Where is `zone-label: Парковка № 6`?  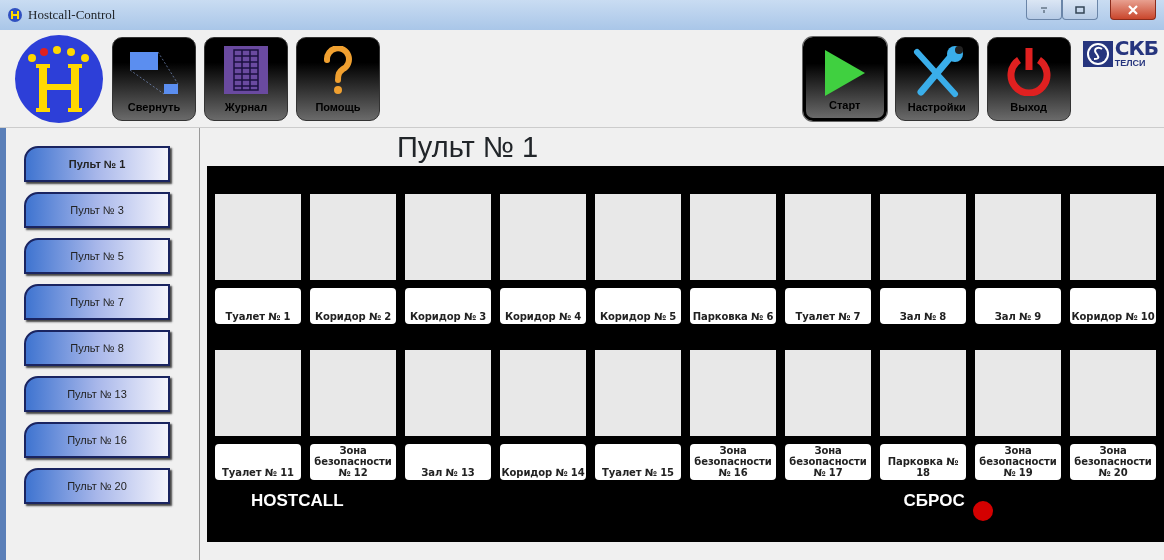 zone-label: Парковка № 6 is located at coordinates (733, 306).